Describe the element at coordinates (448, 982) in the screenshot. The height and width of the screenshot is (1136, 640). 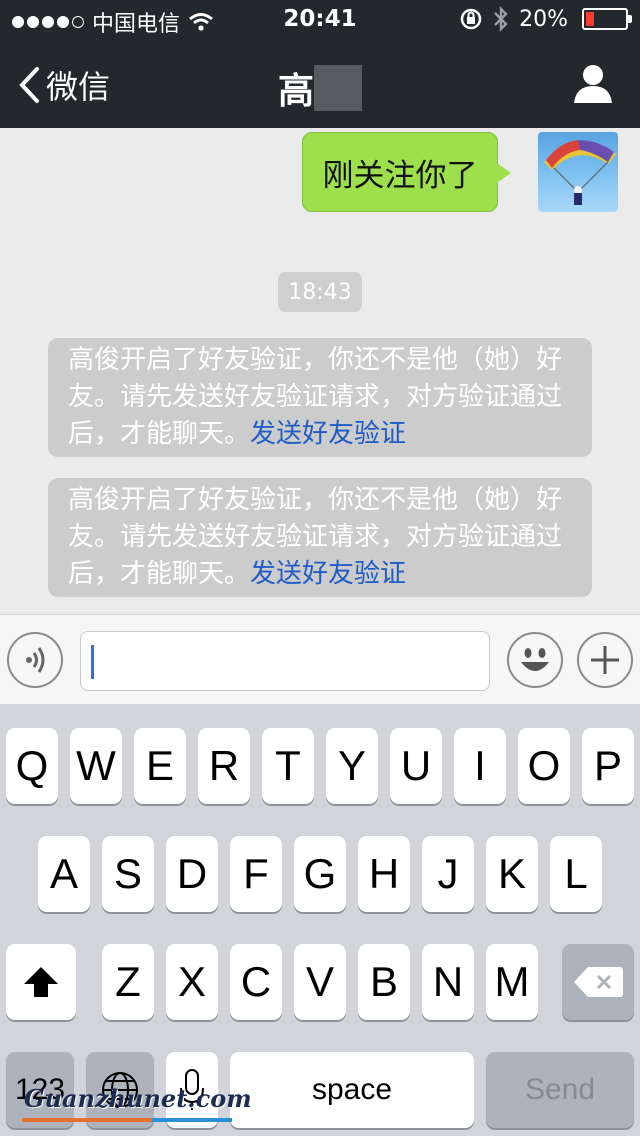
I see `key-n: N` at that location.